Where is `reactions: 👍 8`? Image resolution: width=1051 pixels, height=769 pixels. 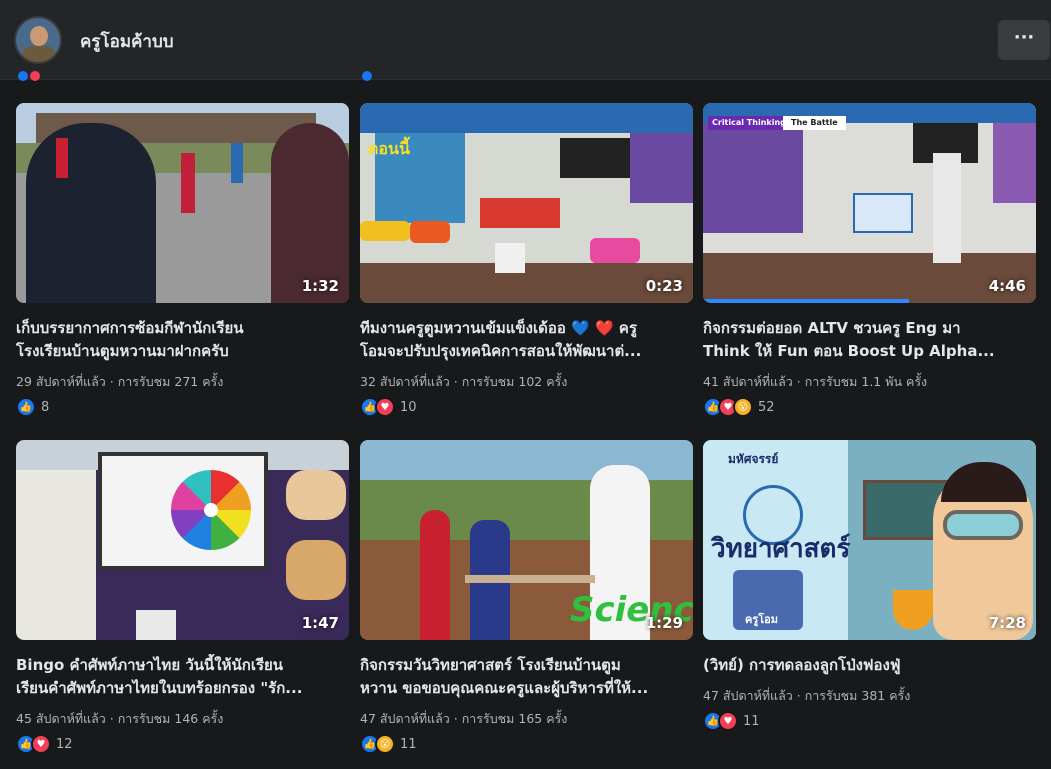
reactions: 👍 8 is located at coordinates (32, 407).